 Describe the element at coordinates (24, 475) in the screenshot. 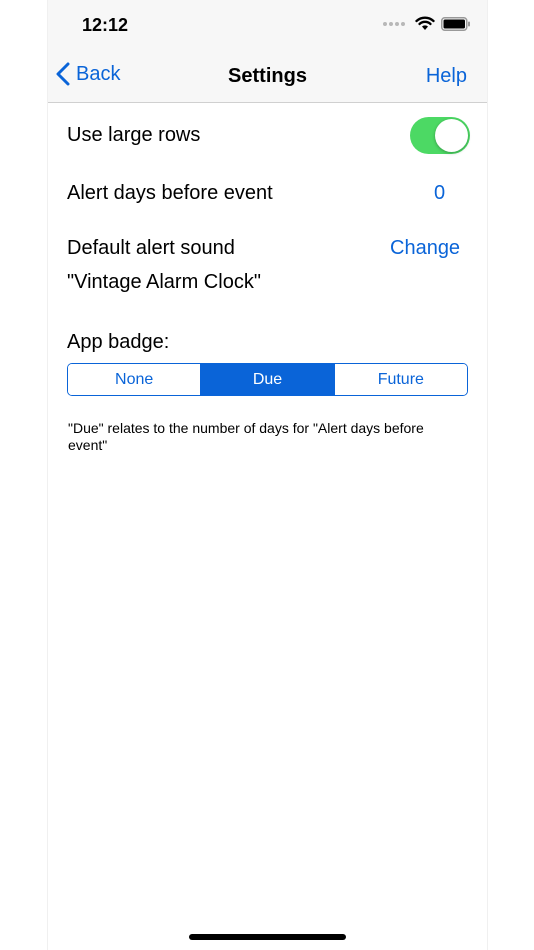

I see `left-gutter` at that location.